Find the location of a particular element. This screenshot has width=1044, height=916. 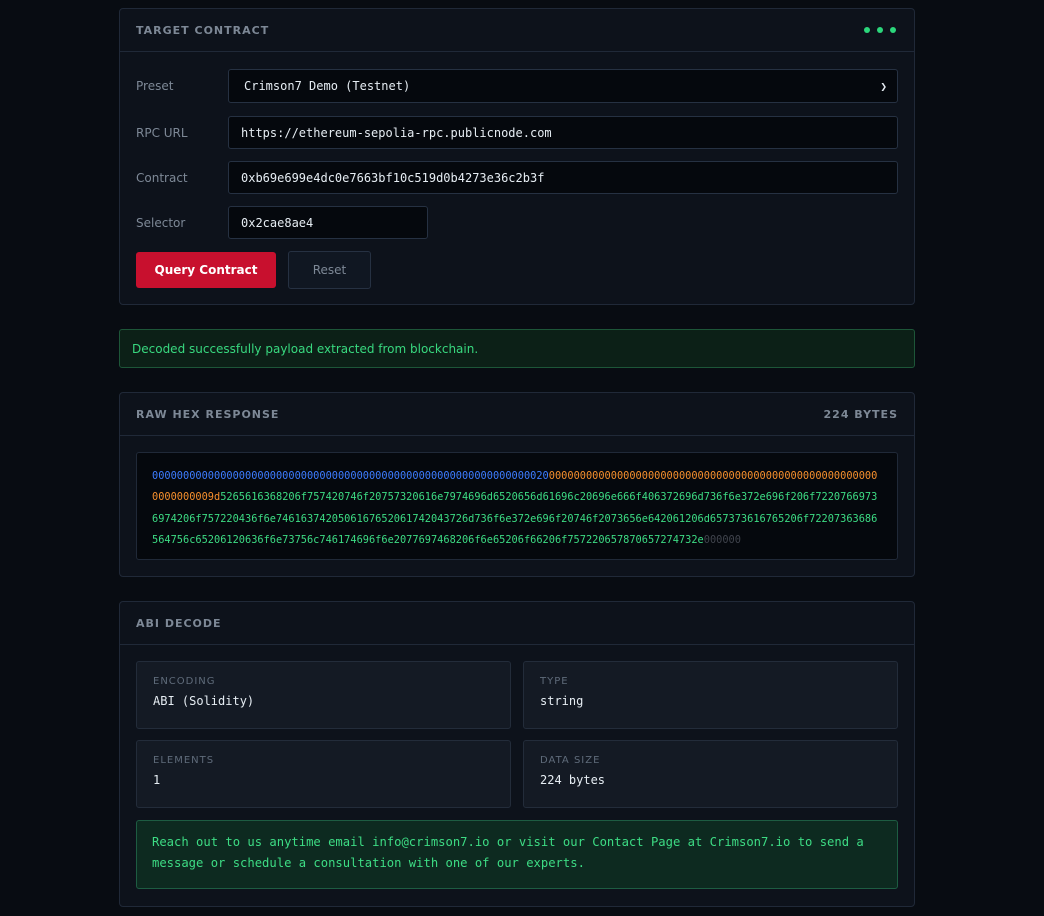

raw-hex-header: RAW HEX RESPONSE 224 BYTES is located at coordinates (517, 414).